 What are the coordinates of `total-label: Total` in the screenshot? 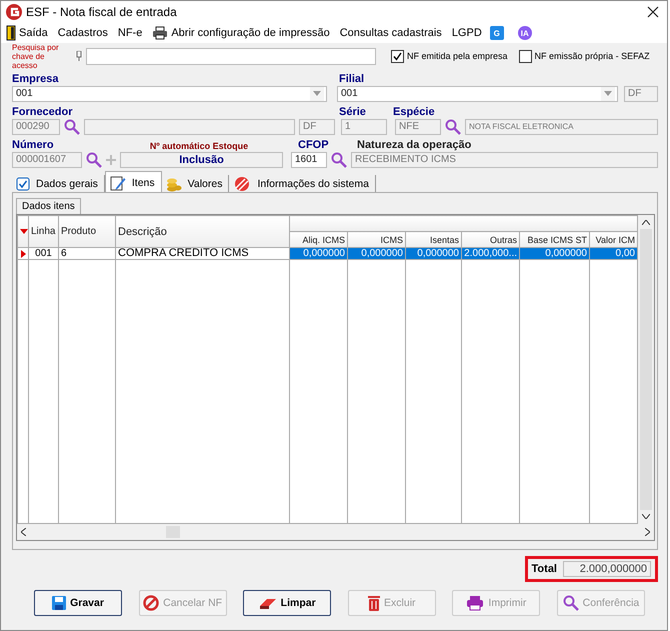 It's located at (544, 569).